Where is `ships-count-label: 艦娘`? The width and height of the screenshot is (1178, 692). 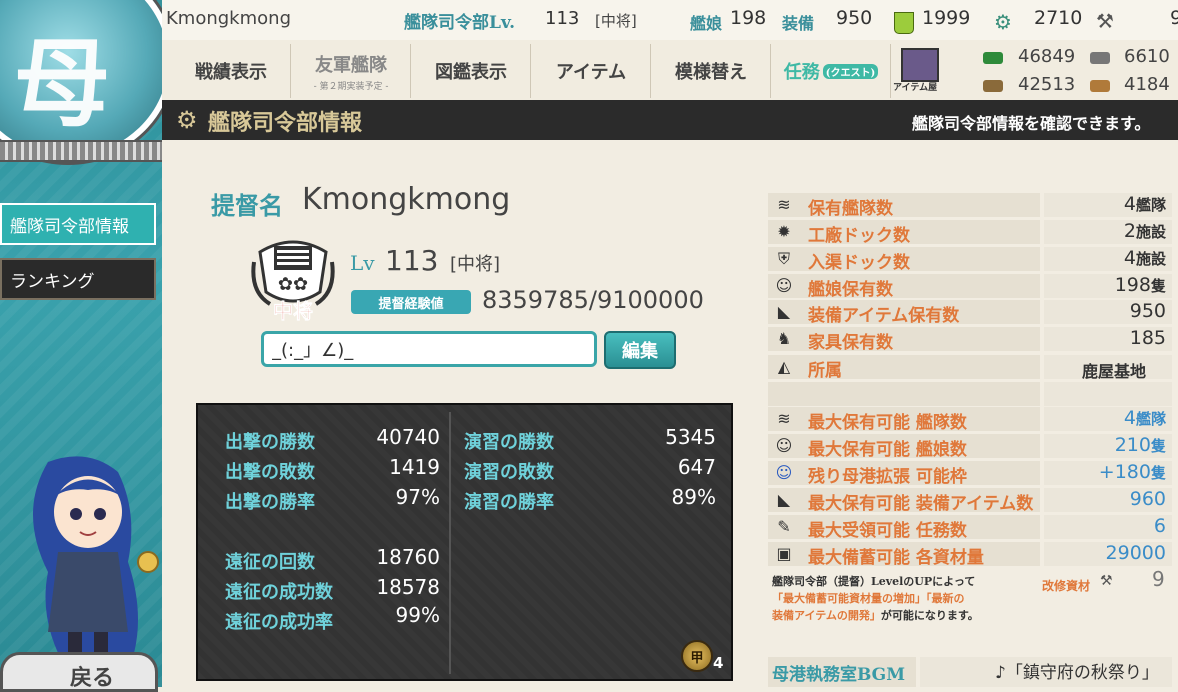
ships-count-label: 艦娘 is located at coordinates (706, 23).